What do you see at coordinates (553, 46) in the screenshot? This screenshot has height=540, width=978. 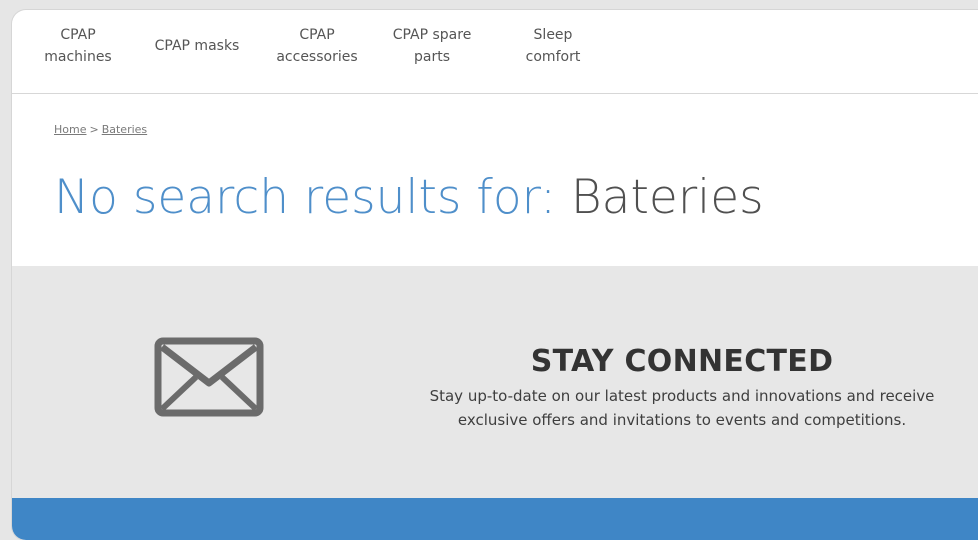 I see `nav-item-sleep-comfort: Sleep comfort` at bounding box center [553, 46].